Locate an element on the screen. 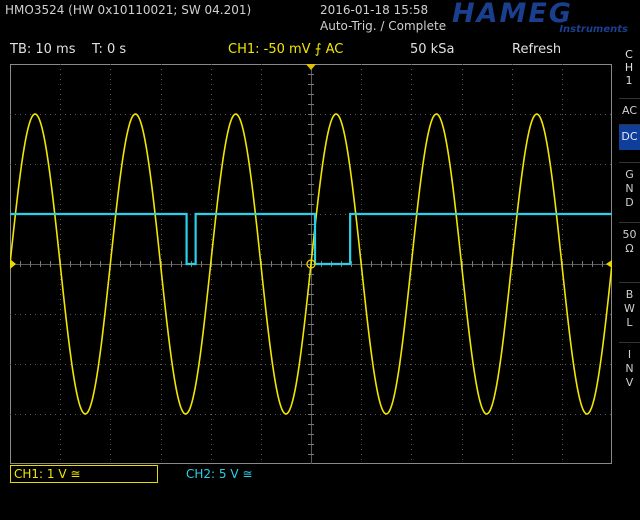 The image size is (640, 520). soft-button-50ohm: 50 Ω is located at coordinates (629, 246).